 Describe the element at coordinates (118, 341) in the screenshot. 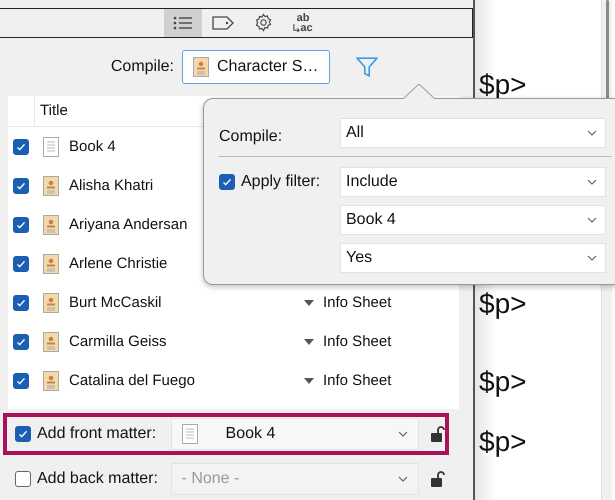

I see `title-cell: Carmilla Geiss` at that location.